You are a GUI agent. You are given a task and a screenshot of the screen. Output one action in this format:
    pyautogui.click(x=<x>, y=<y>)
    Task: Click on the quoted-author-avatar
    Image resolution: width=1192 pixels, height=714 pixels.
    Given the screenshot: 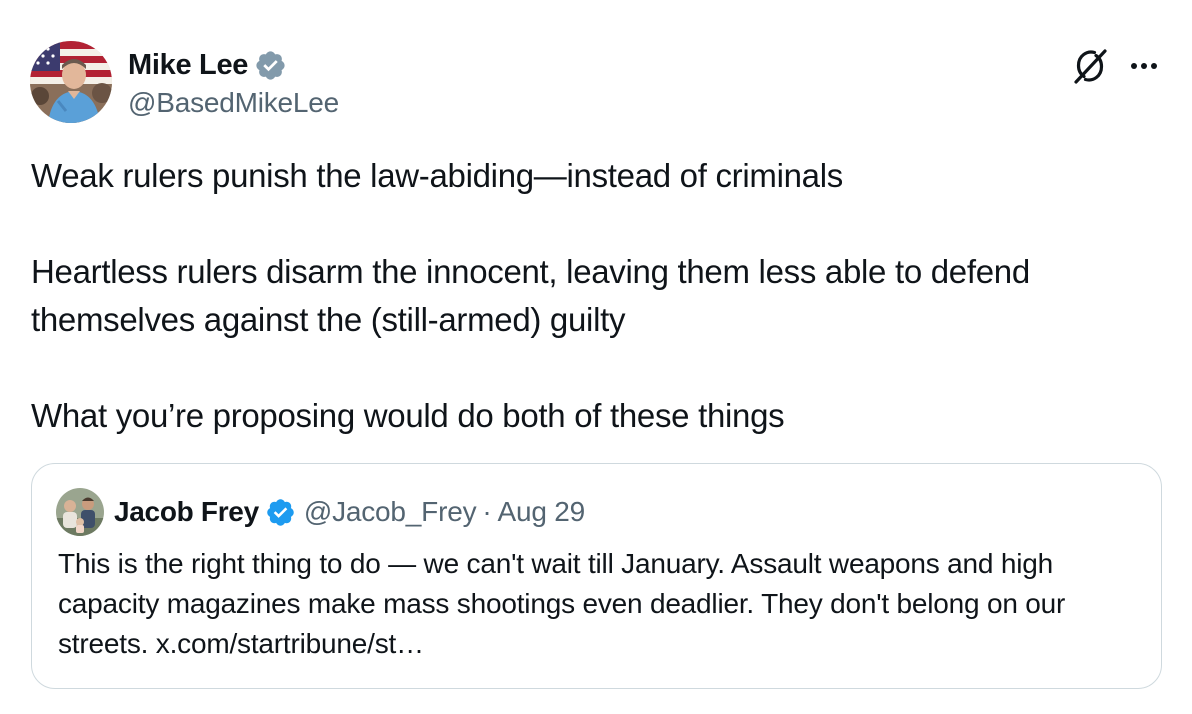 What is the action you would take?
    pyautogui.click(x=80, y=512)
    